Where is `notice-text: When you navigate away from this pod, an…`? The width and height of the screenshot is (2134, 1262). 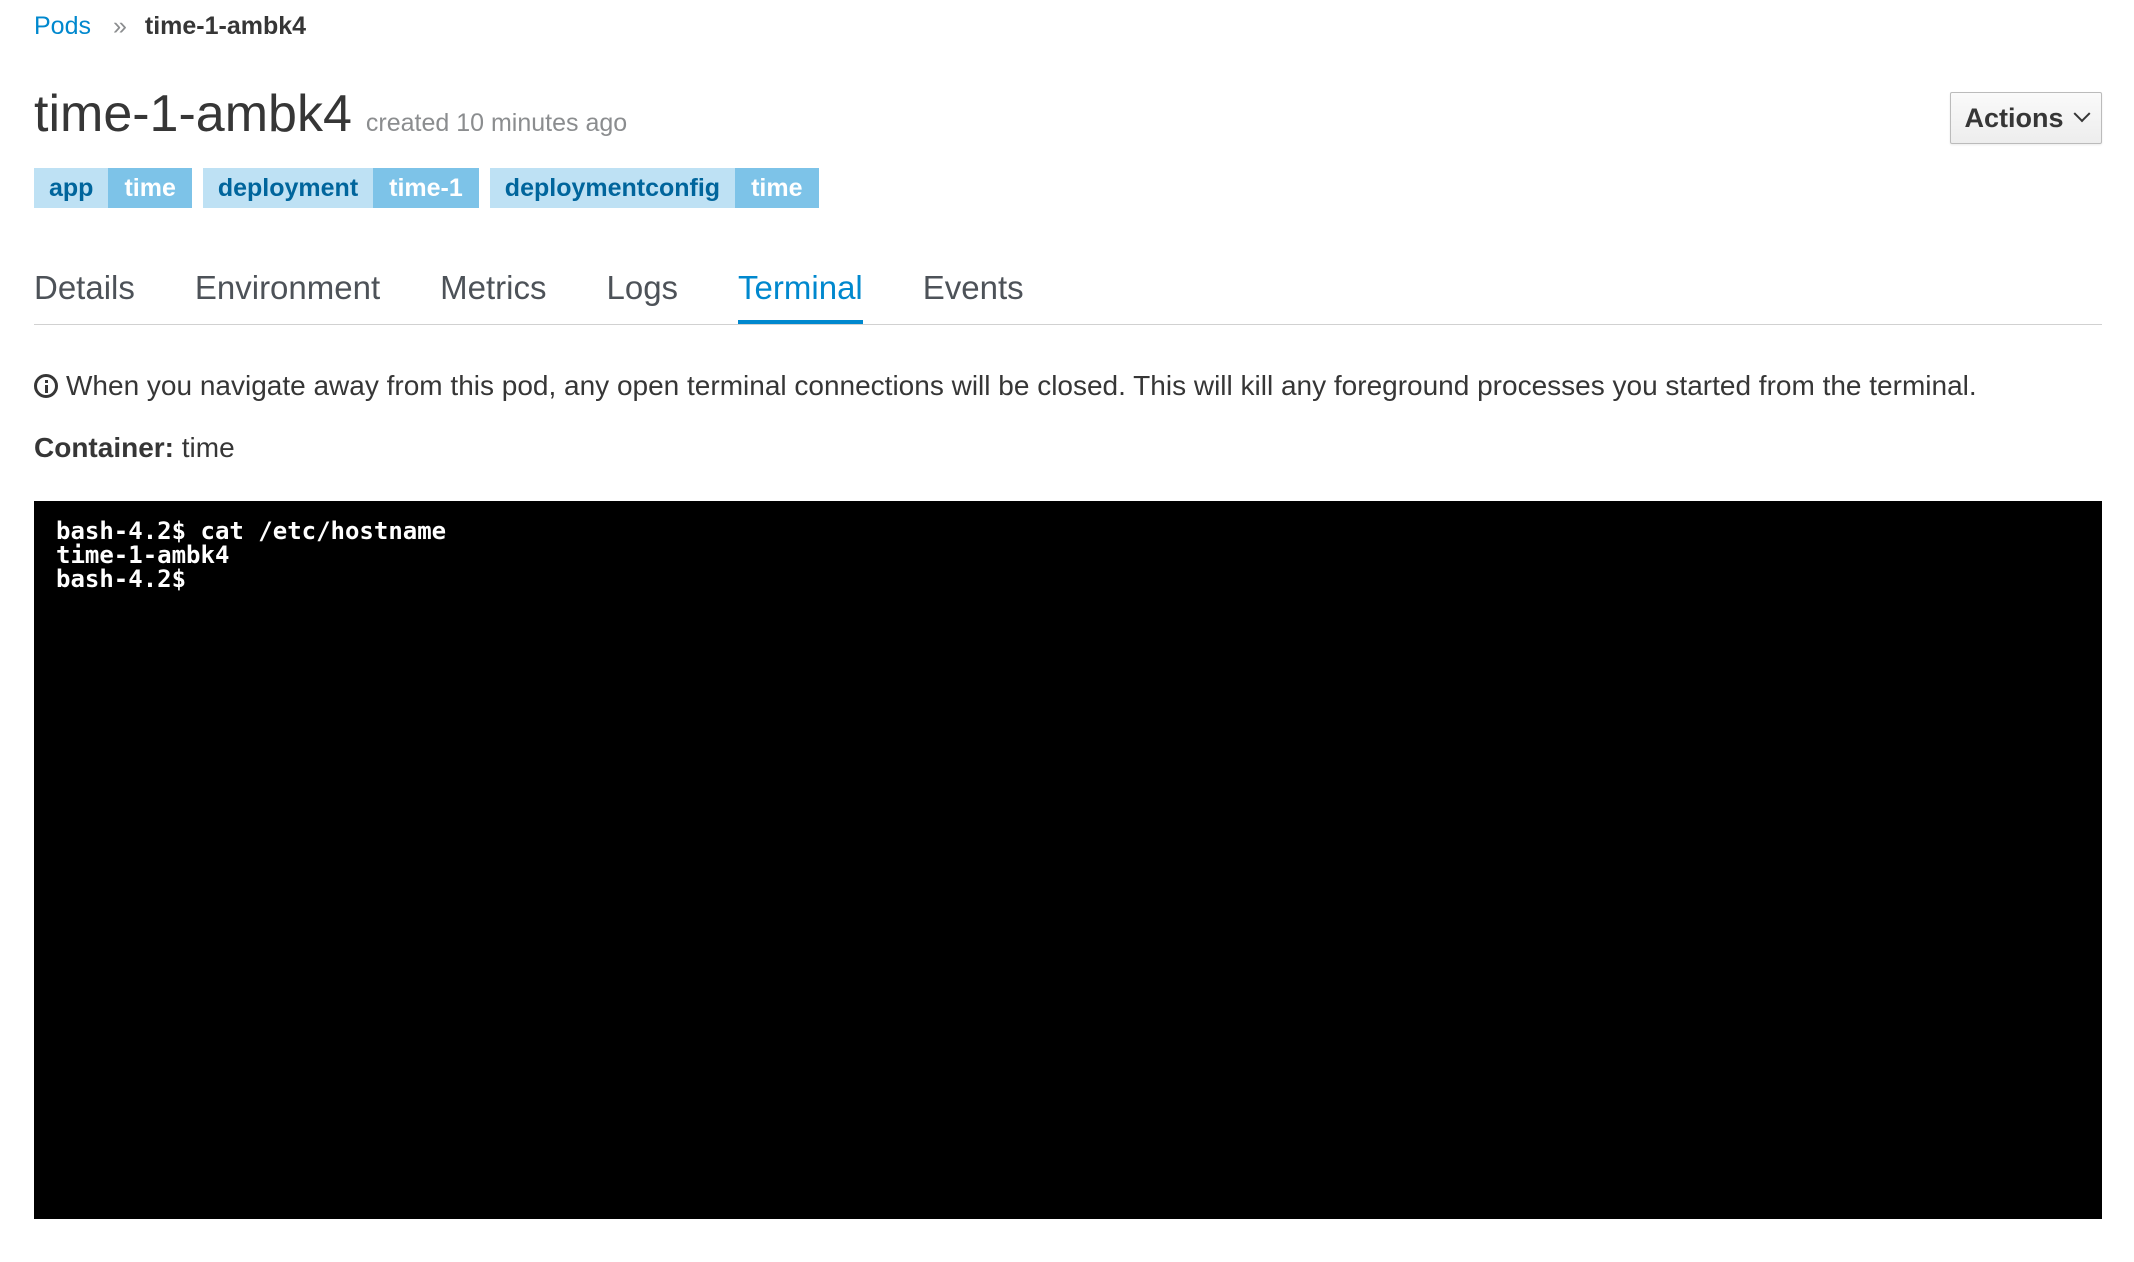
notice-text: When you navigate away from this pod, an… is located at coordinates (1021, 385).